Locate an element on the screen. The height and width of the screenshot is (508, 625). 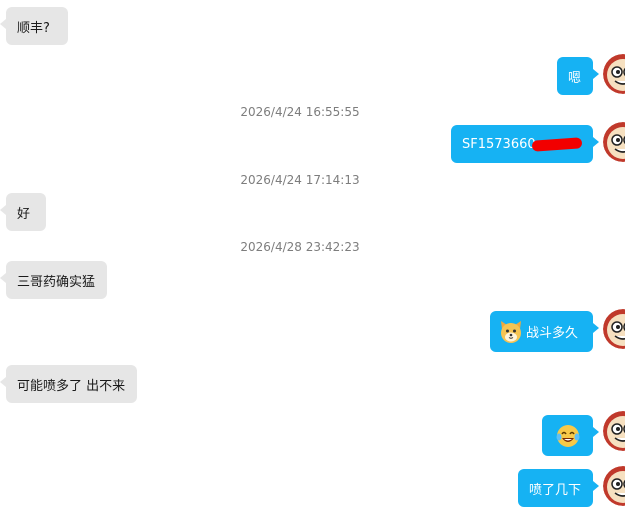
message-bubble-incoming: 可能喷多了 出不来 is located at coordinates (68, 384).